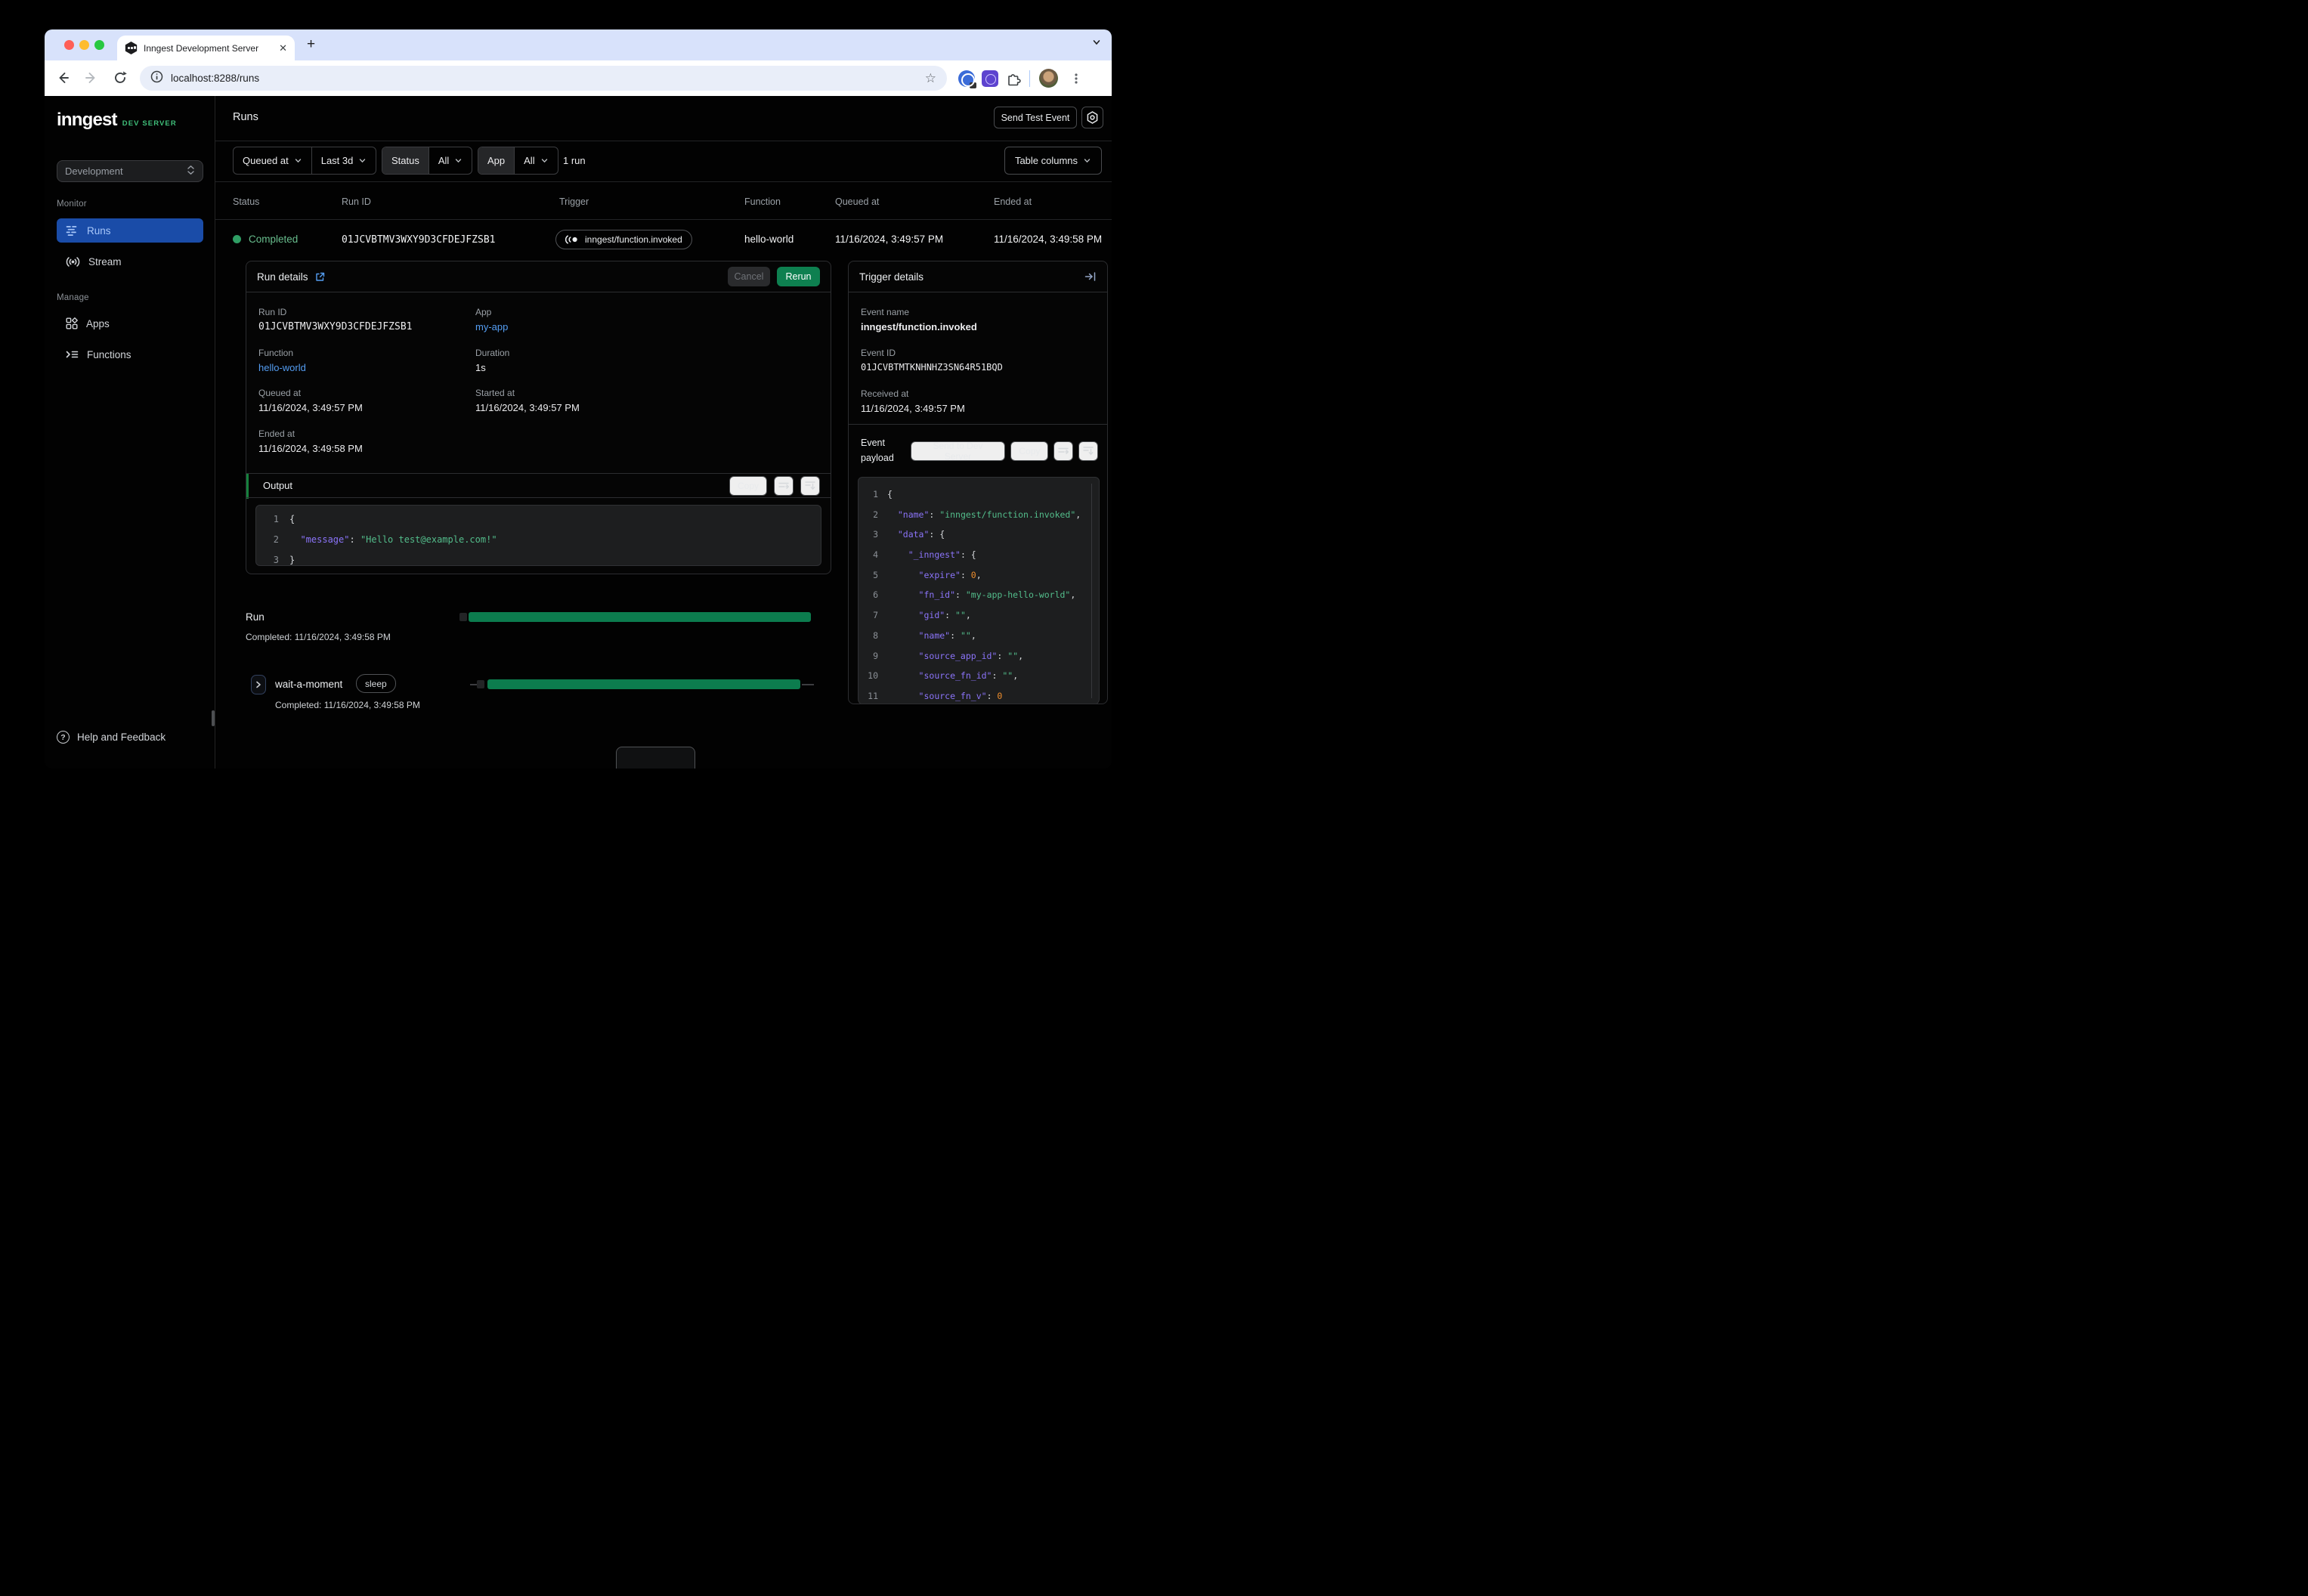 This screenshot has width=2308, height=1596. Describe the element at coordinates (958, 451) in the screenshot. I see `send-to-dev-server-button: Send to Dev Server` at that location.